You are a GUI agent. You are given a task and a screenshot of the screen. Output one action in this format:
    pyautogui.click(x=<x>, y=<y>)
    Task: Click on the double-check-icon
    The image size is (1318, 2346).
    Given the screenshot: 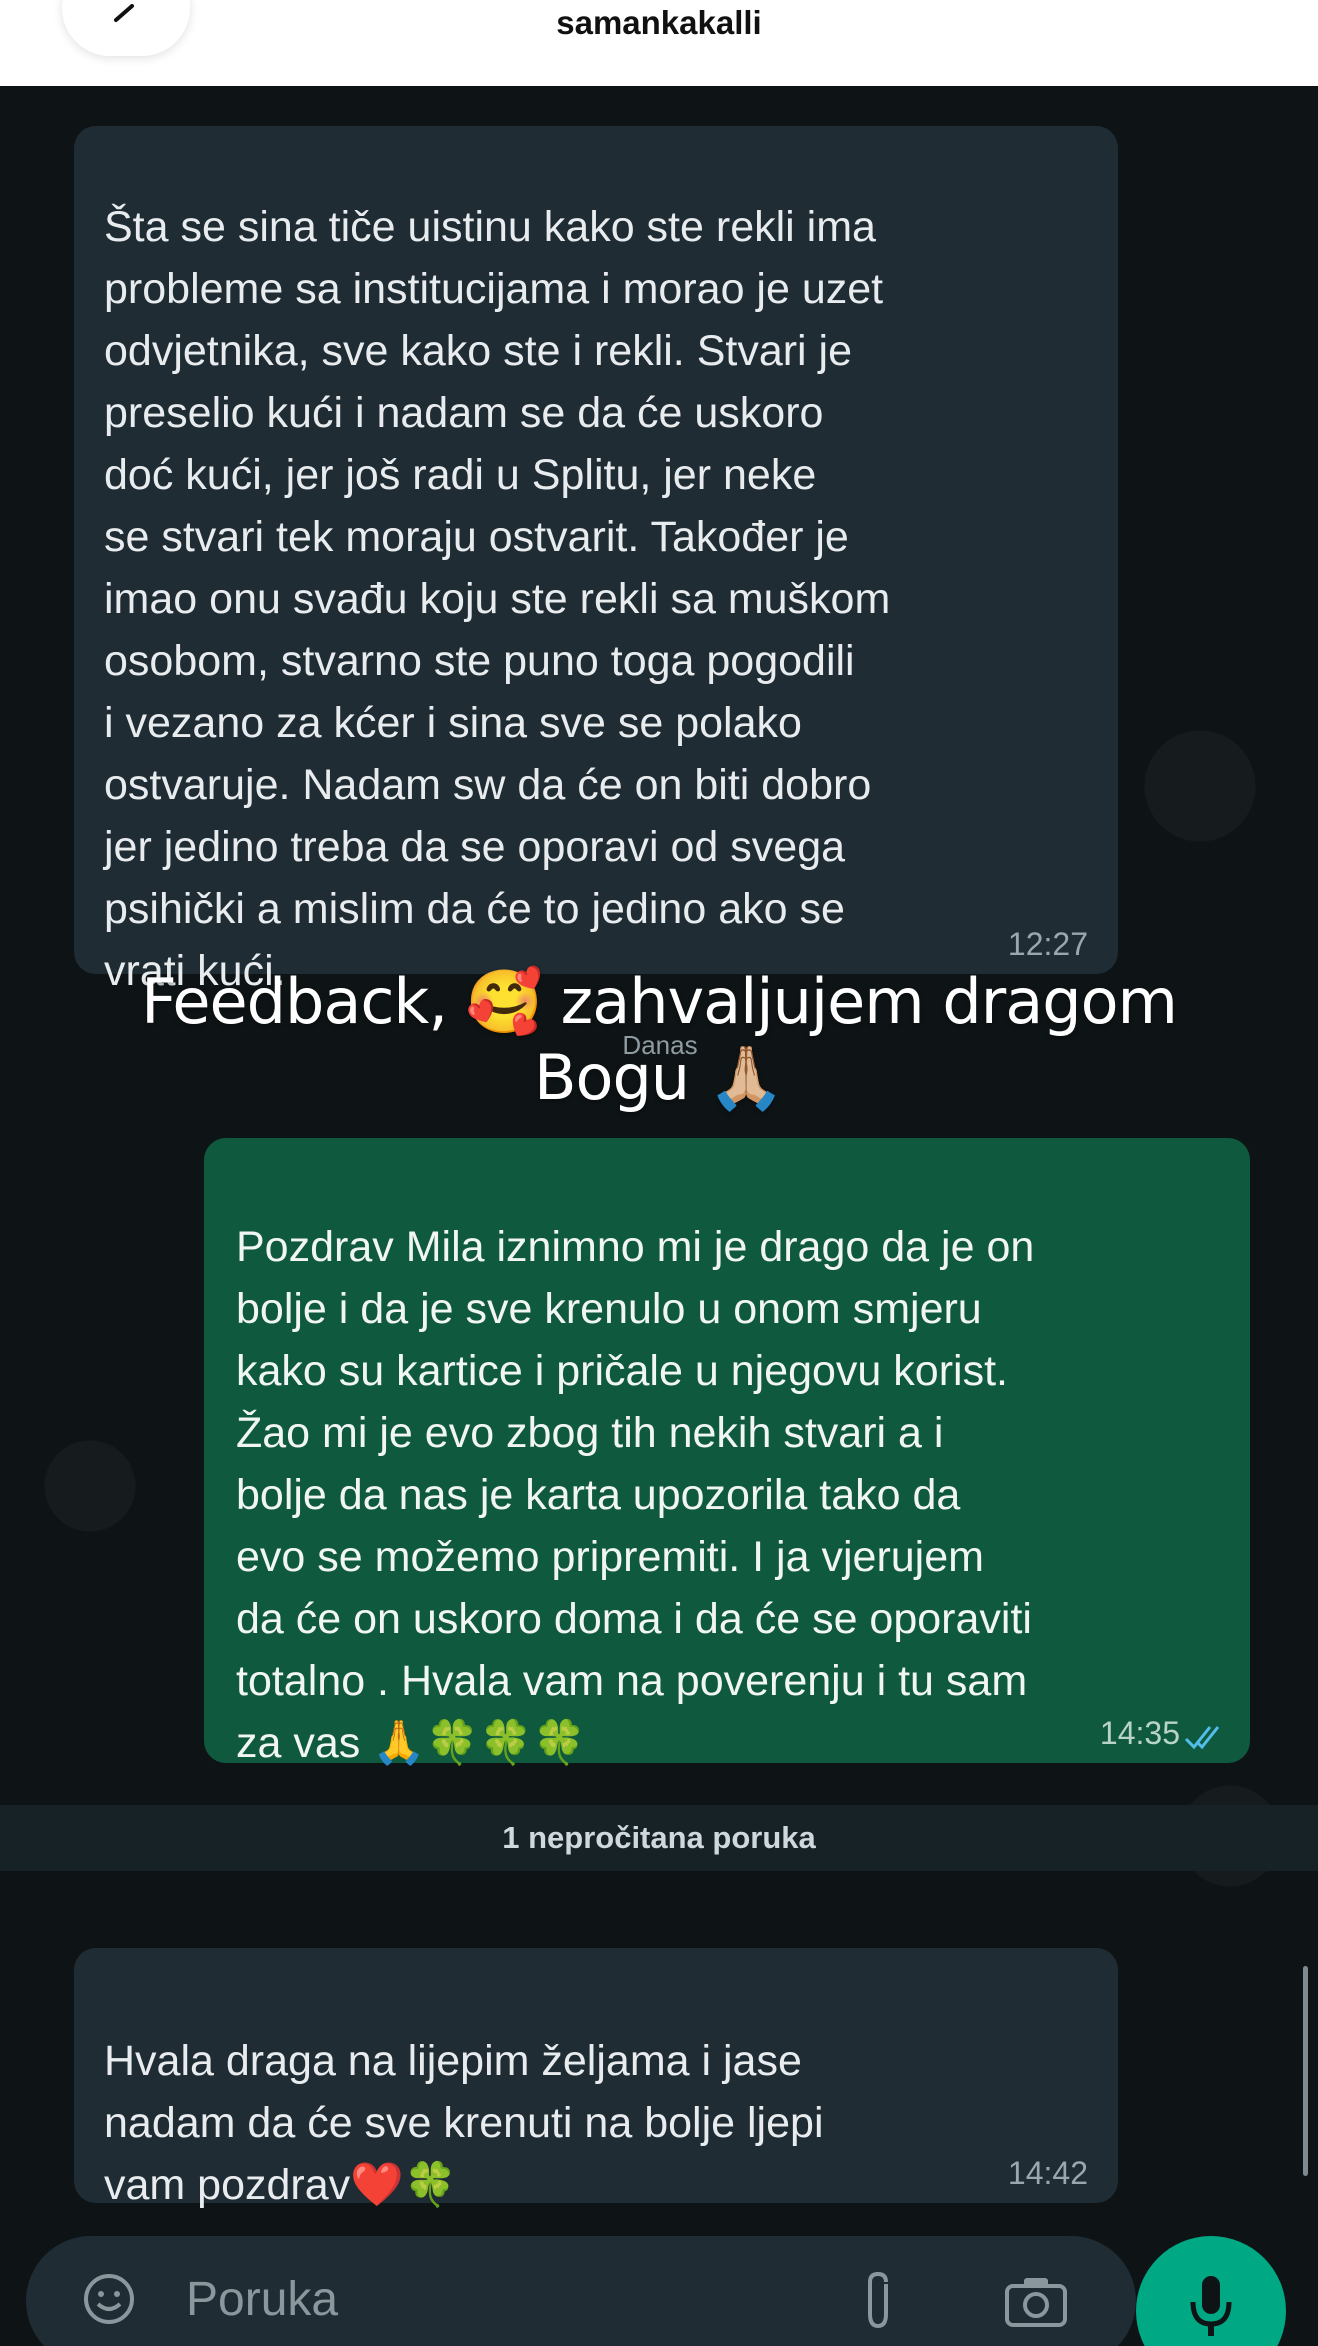 What is the action you would take?
    pyautogui.click(x=1202, y=1738)
    